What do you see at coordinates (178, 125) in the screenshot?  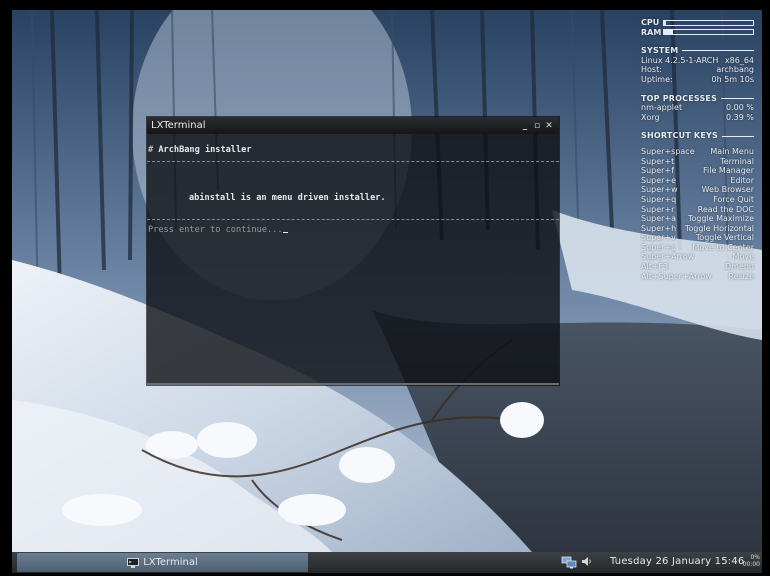 I see `terminal-title: LXTerminal` at bounding box center [178, 125].